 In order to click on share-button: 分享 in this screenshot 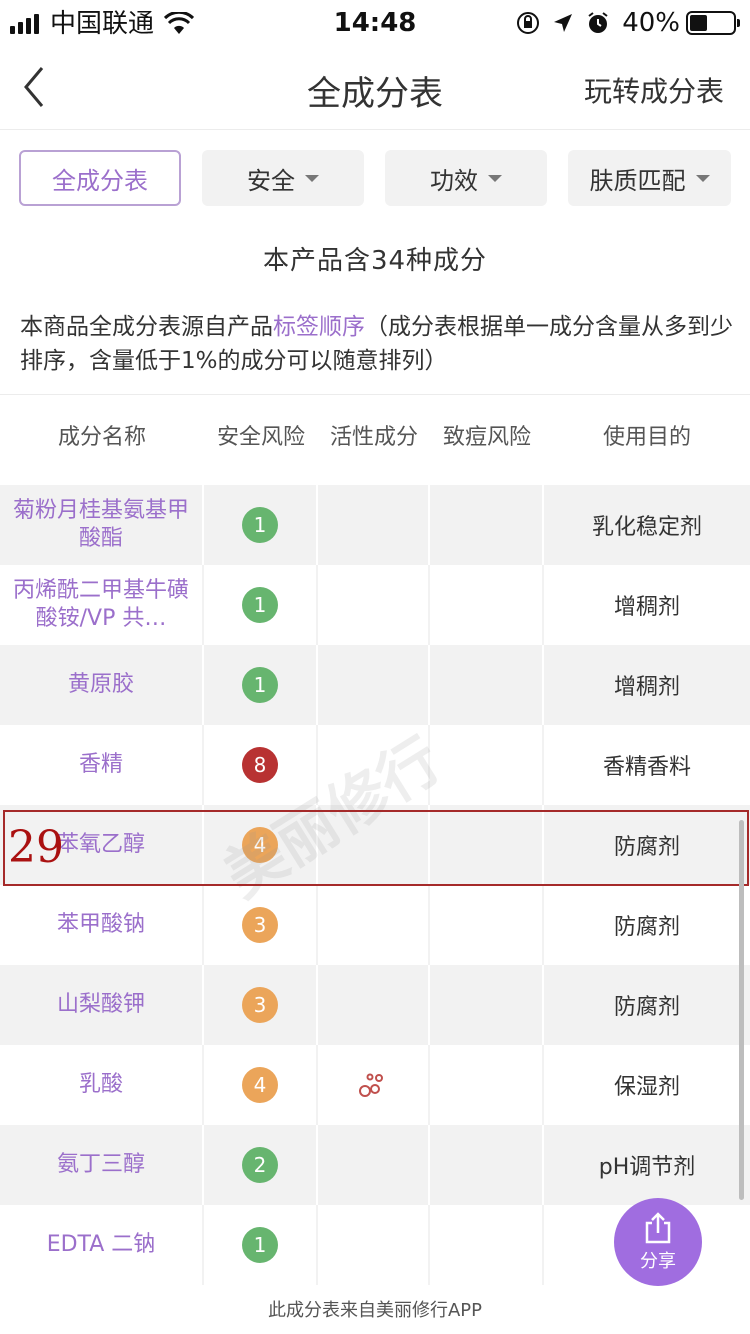, I will do `click(658, 1242)`.